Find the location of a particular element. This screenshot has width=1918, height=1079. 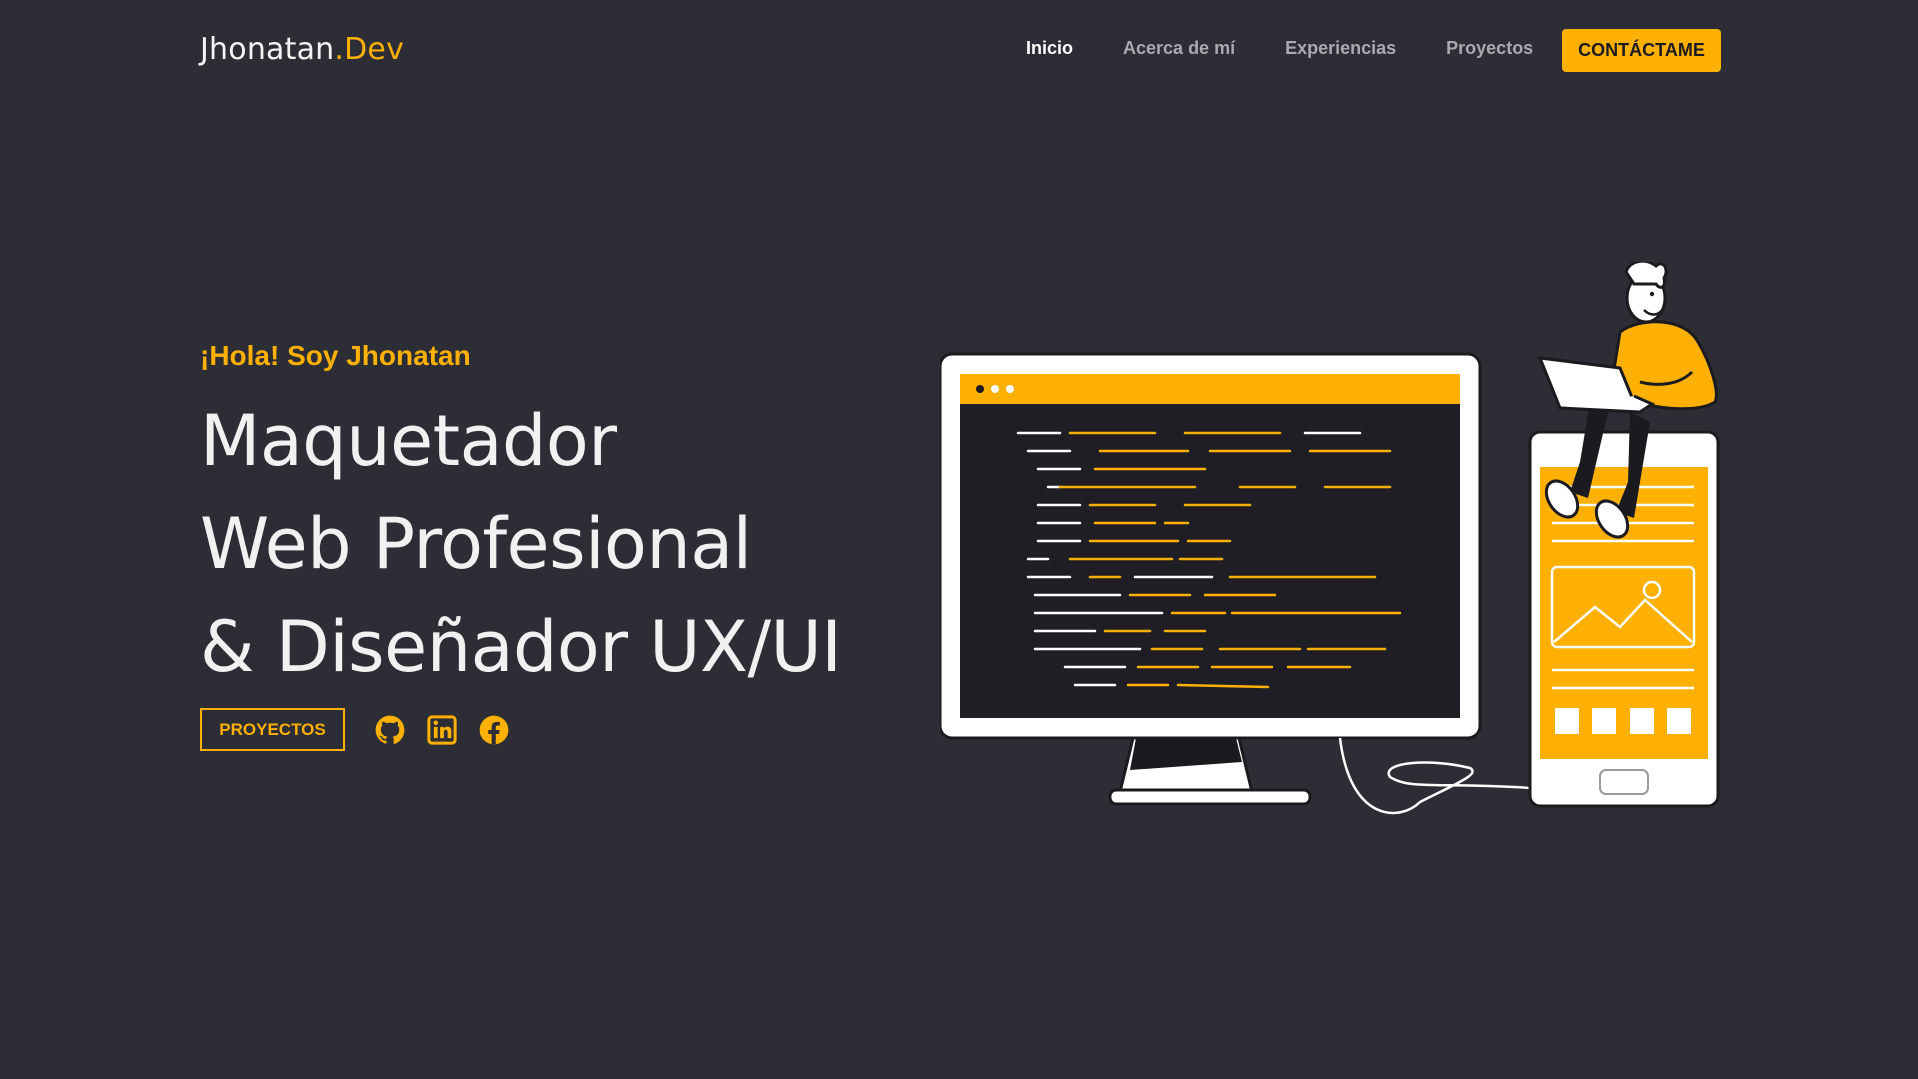

logo-name: Jhonatan is located at coordinates (267, 49).